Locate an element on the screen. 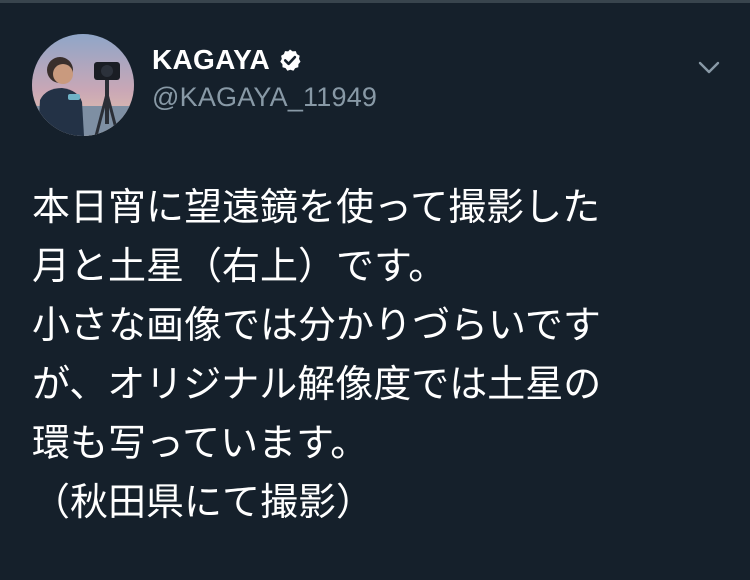 The width and height of the screenshot is (750, 580). avatar is located at coordinates (83, 85).